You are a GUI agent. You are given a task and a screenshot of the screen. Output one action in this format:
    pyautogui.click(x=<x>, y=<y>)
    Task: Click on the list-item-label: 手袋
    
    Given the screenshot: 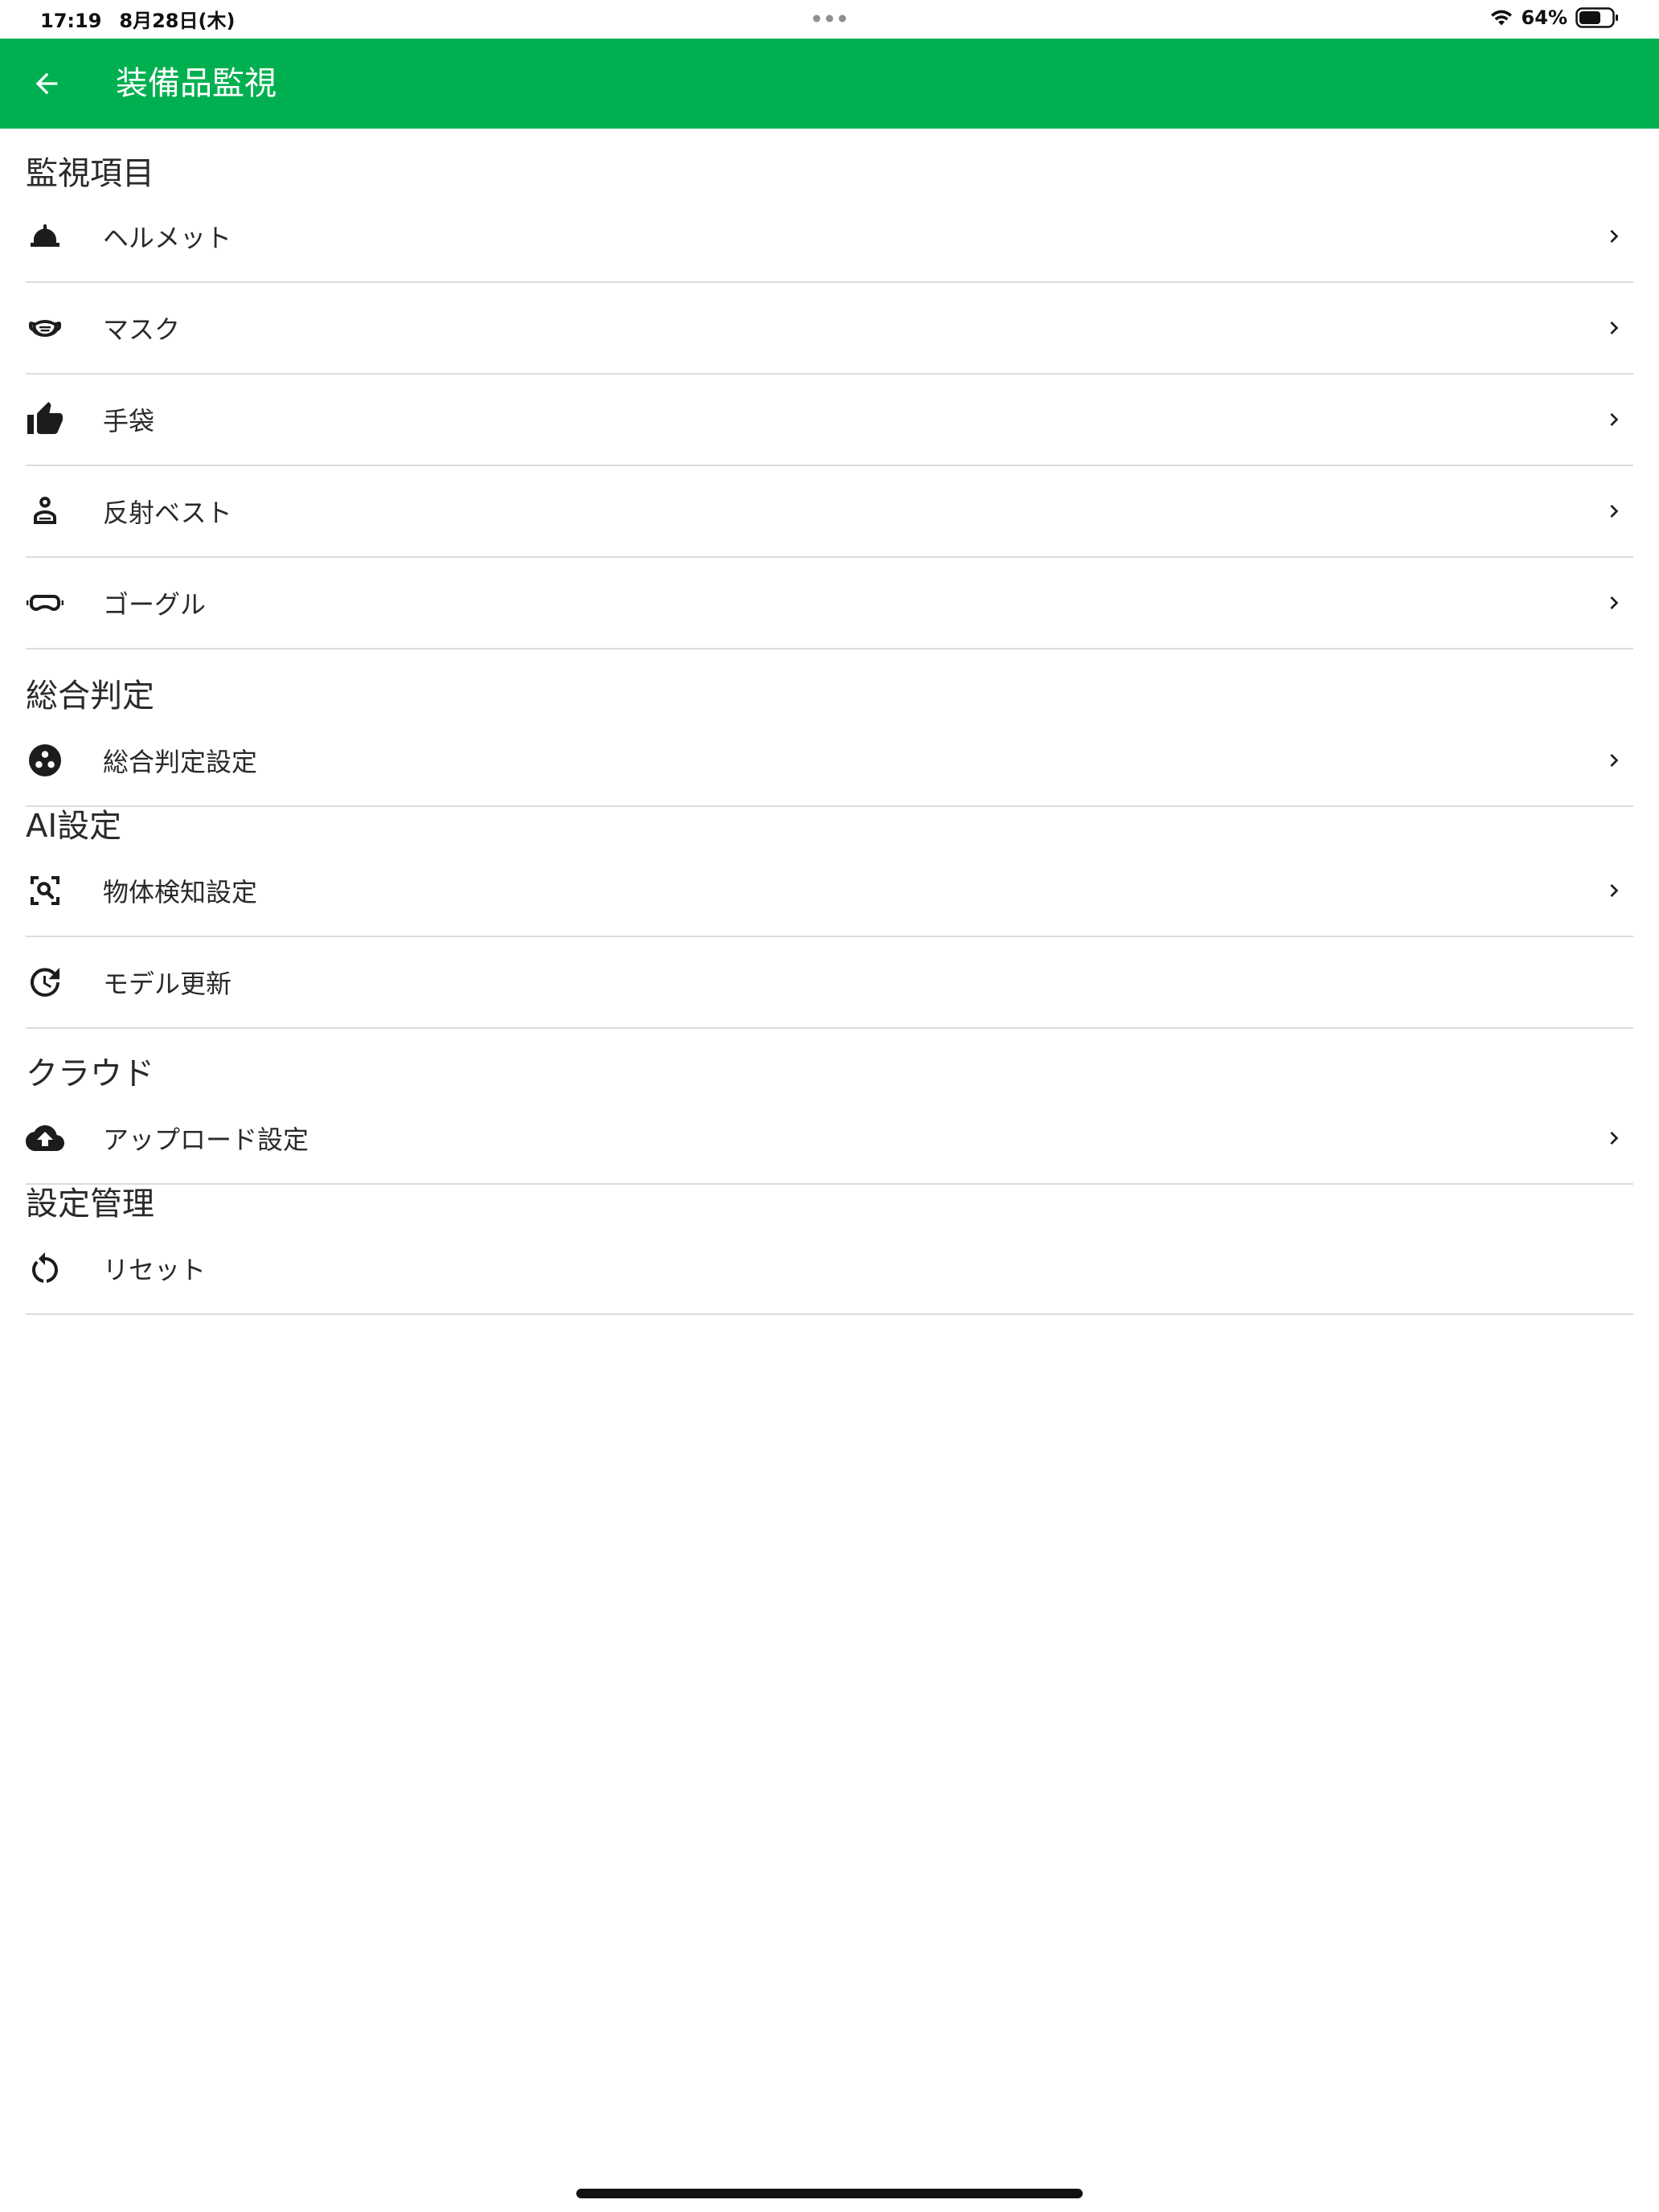 What is the action you would take?
    pyautogui.click(x=129, y=421)
    